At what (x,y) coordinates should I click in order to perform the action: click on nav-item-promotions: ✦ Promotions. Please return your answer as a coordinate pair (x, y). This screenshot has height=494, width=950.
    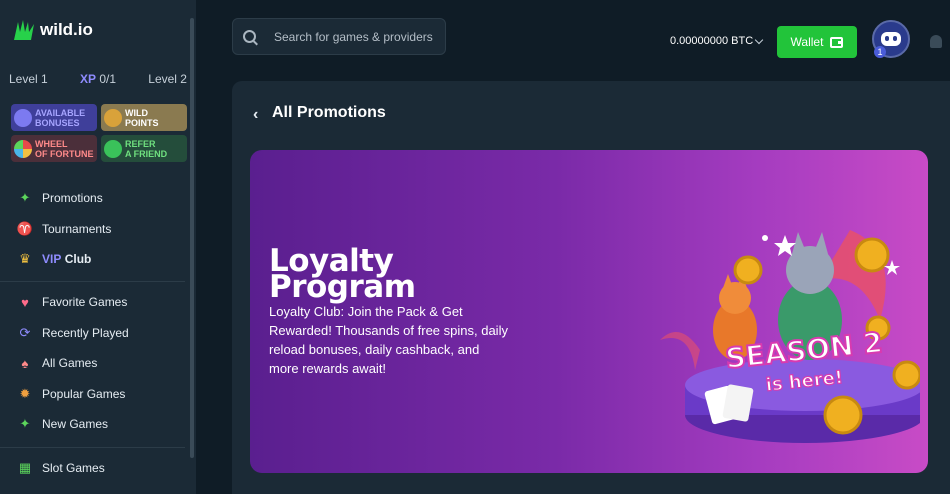
    Looking at the image, I should click on (95, 198).